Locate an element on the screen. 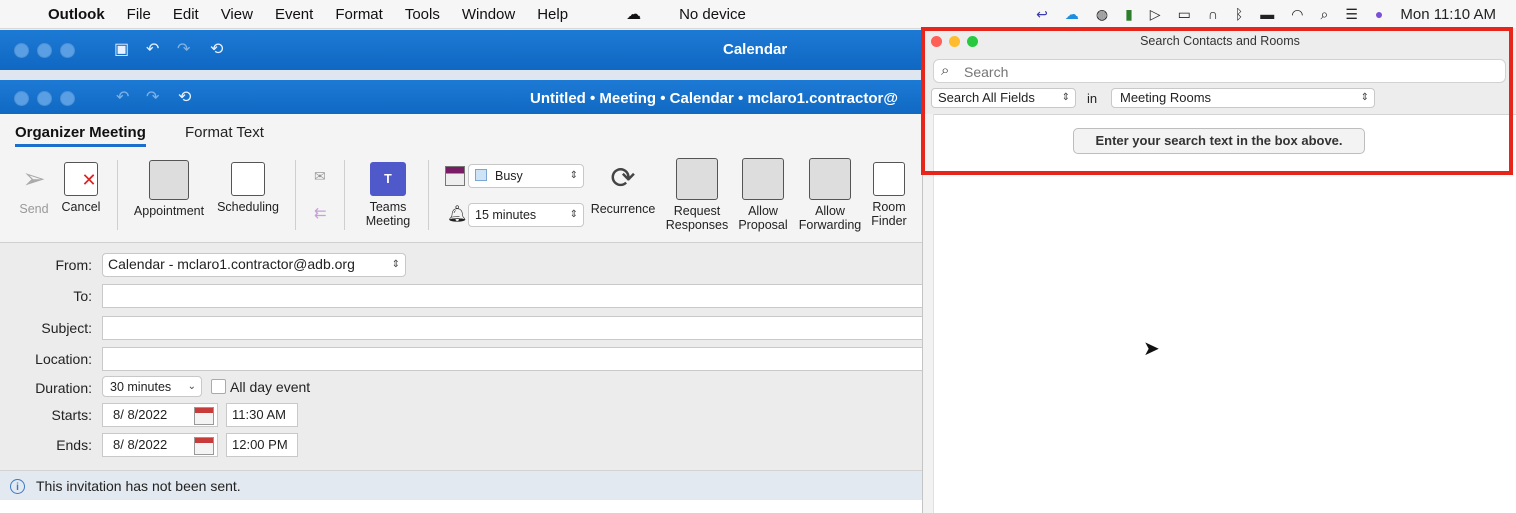 This screenshot has height=513, width=1516. show-as-icon is located at coordinates (455, 176).